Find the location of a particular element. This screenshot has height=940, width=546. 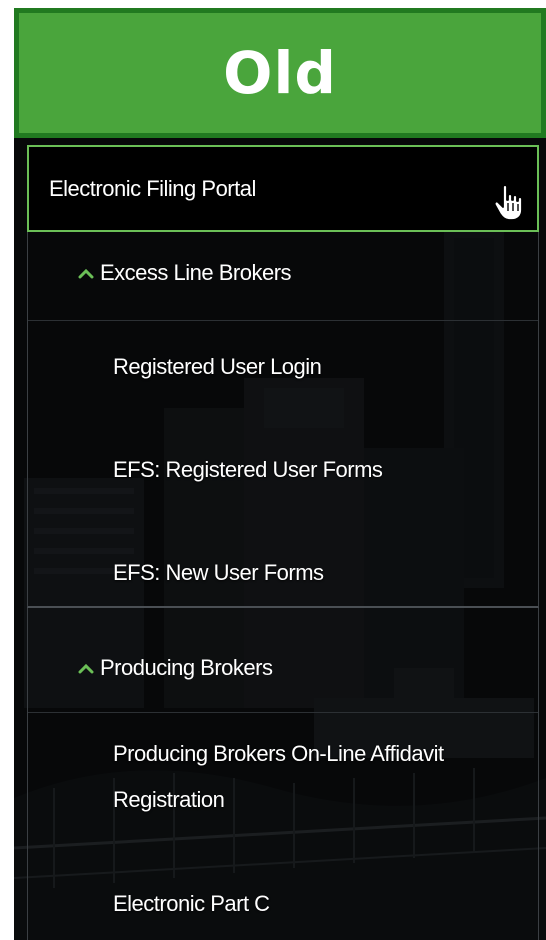

electronic-filing-portal-toggle: Electronic Filing Portal is located at coordinates (283, 188).